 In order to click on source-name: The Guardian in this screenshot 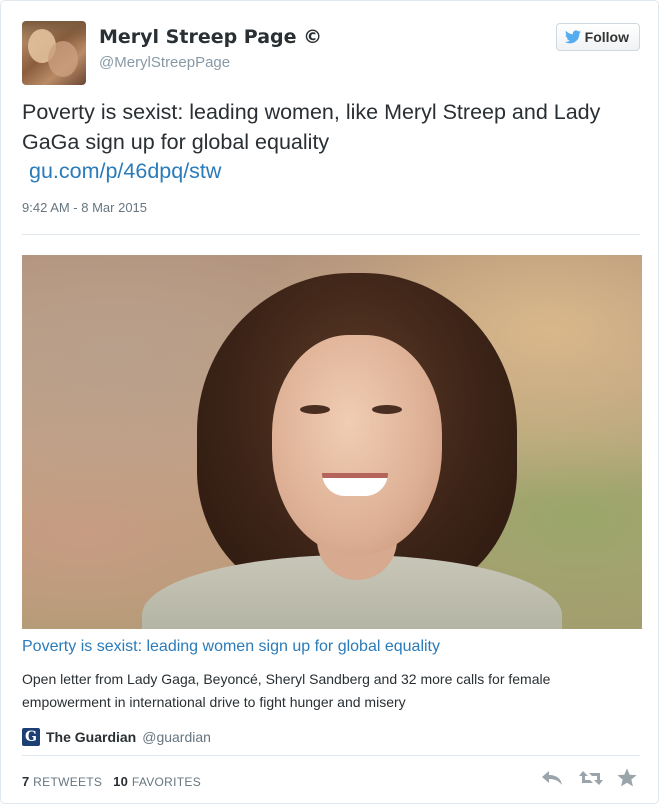, I will do `click(91, 737)`.